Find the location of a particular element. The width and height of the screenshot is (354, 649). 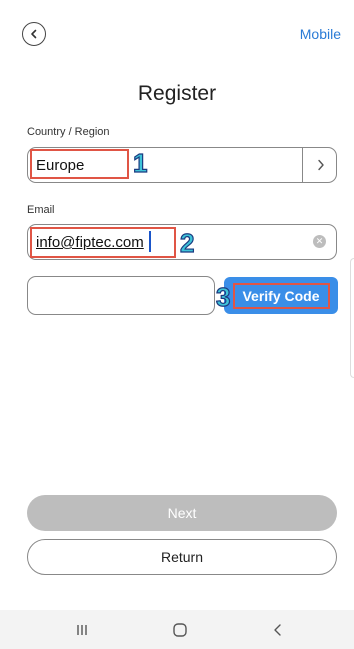

highlight-box-verify is located at coordinates (281, 296).